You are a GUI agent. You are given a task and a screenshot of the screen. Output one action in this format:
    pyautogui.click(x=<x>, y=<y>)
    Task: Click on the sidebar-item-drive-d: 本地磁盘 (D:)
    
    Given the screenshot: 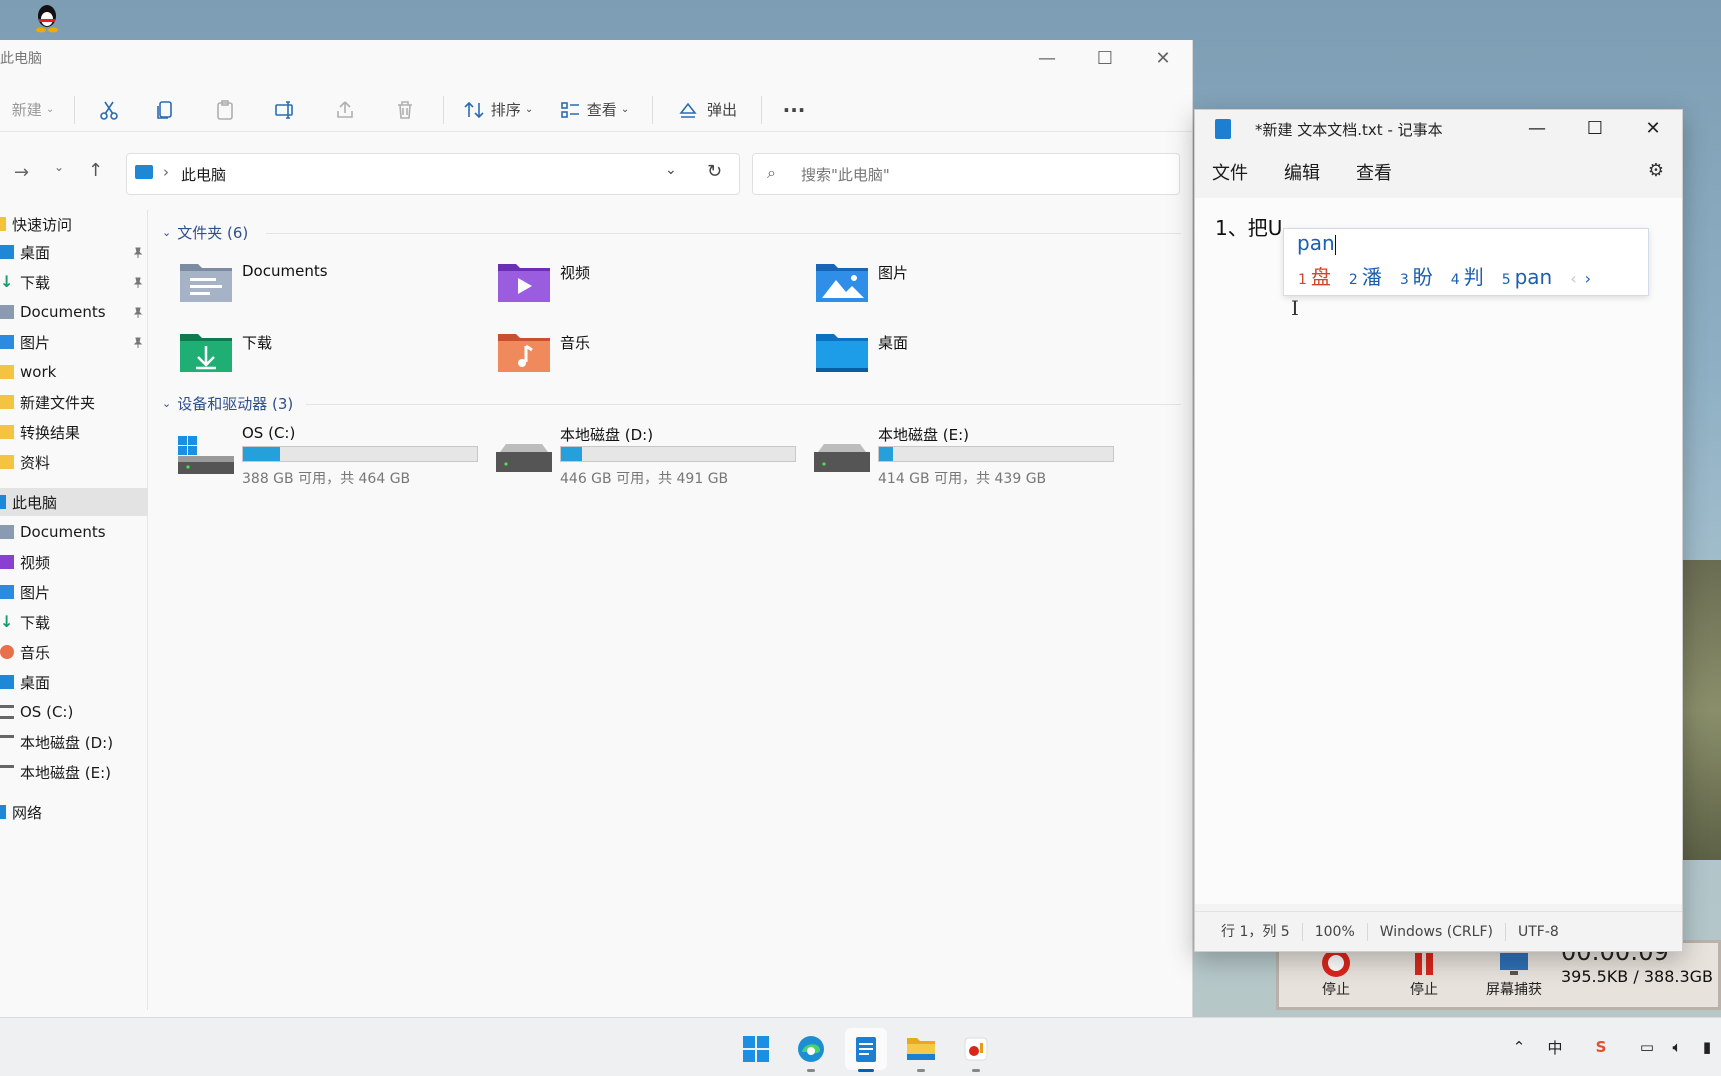 What is the action you would take?
    pyautogui.click(x=74, y=742)
    